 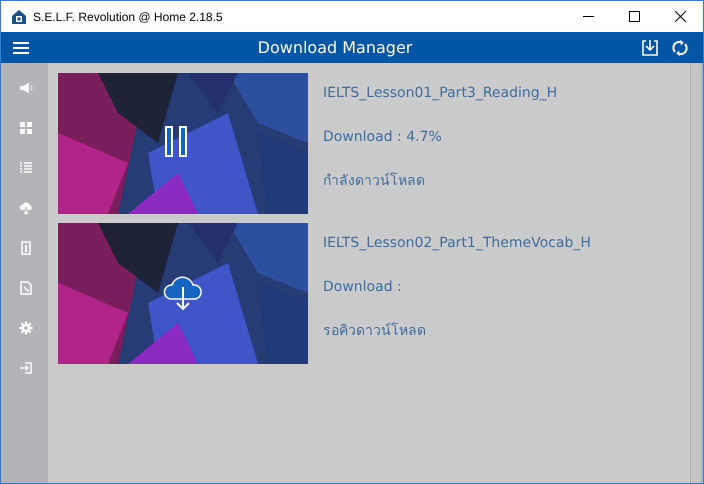 I want to click on menu-icon, so click(x=21, y=47).